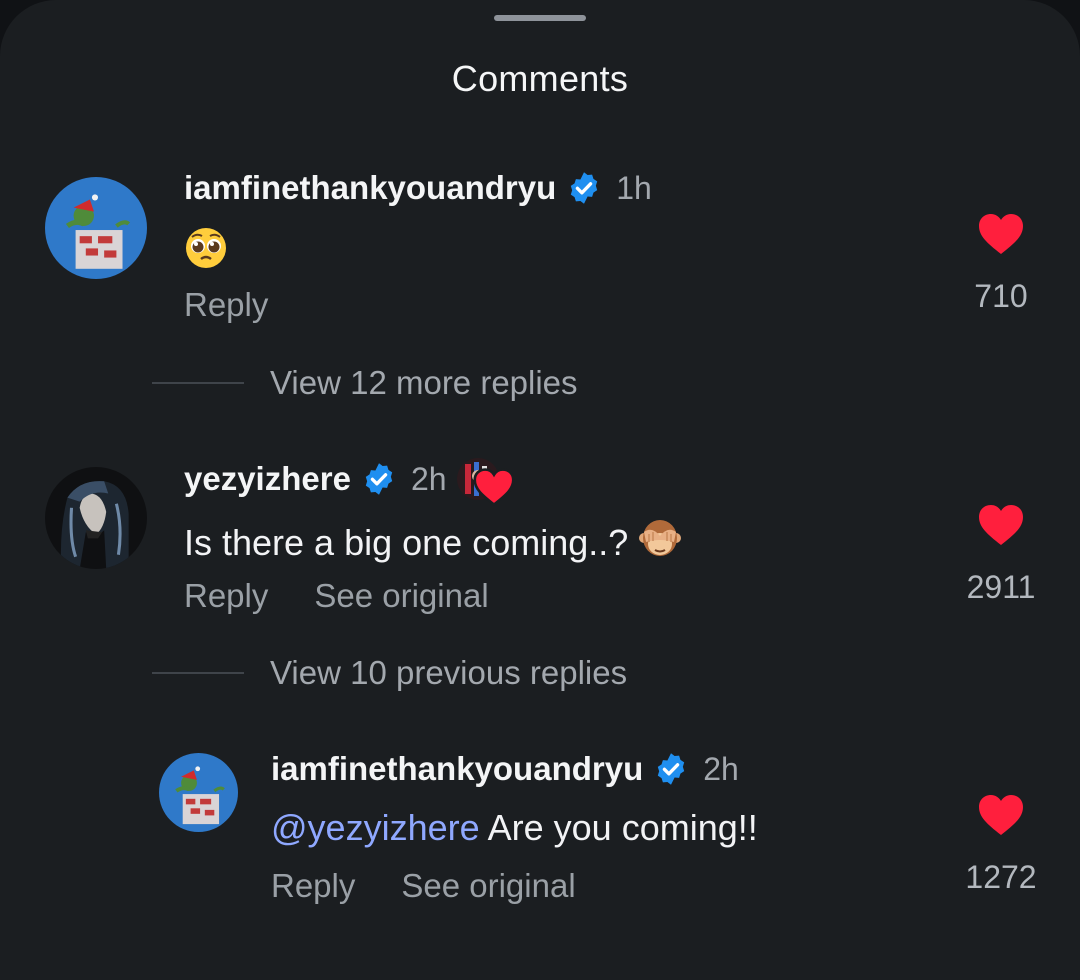 The height and width of the screenshot is (980, 1080). I want to click on view-replies-label: View 10 previous replies, so click(449, 672).